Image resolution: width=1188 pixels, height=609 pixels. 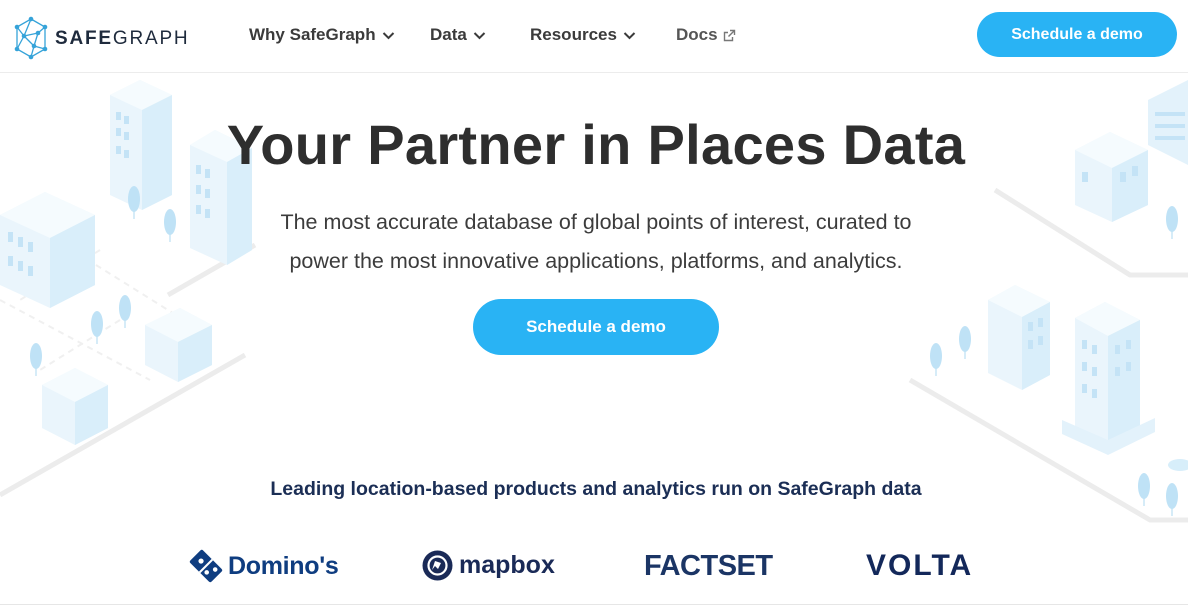 I want to click on logo-wordmark: SAFEGRAPH, so click(x=122, y=38).